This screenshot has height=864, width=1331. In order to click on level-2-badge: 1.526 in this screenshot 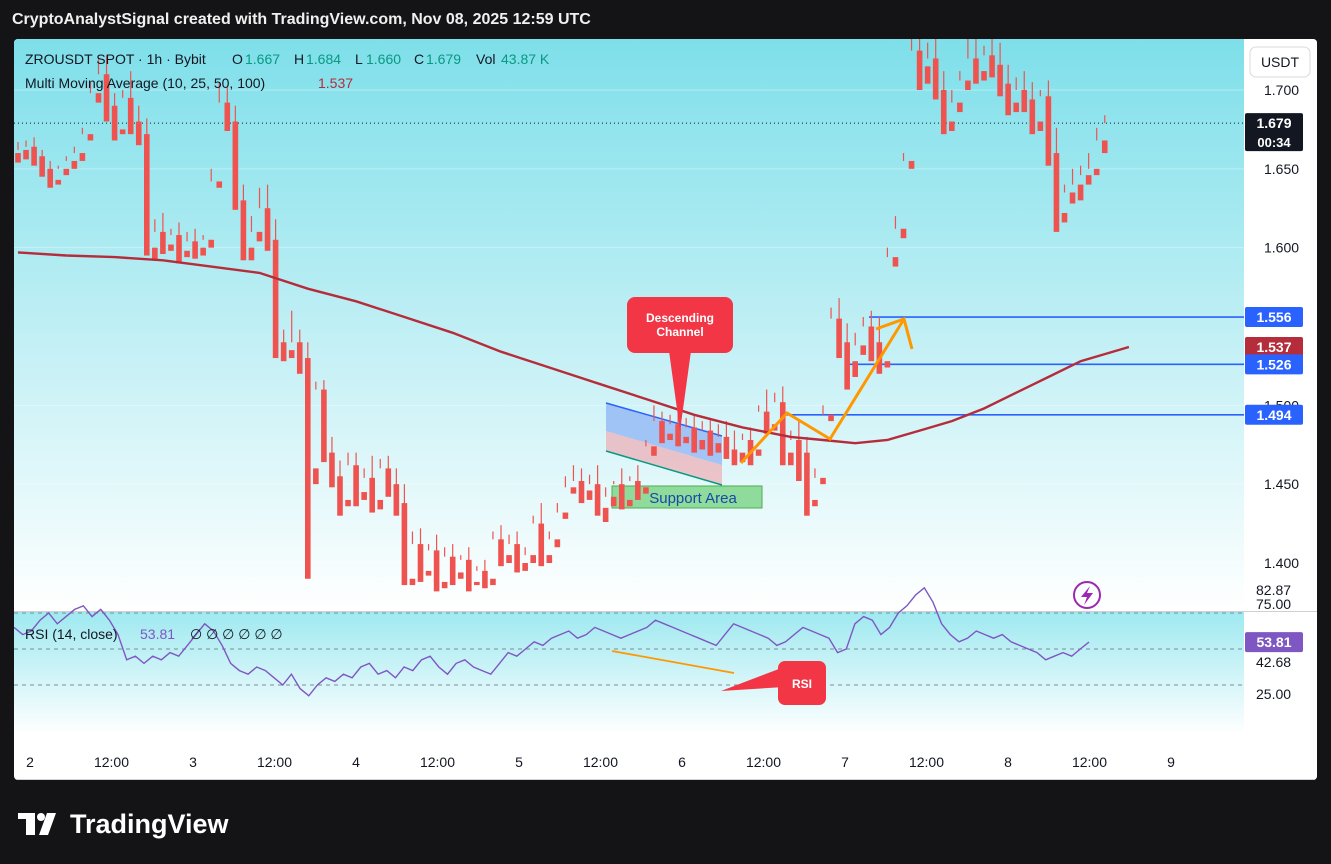, I will do `click(1273, 364)`.